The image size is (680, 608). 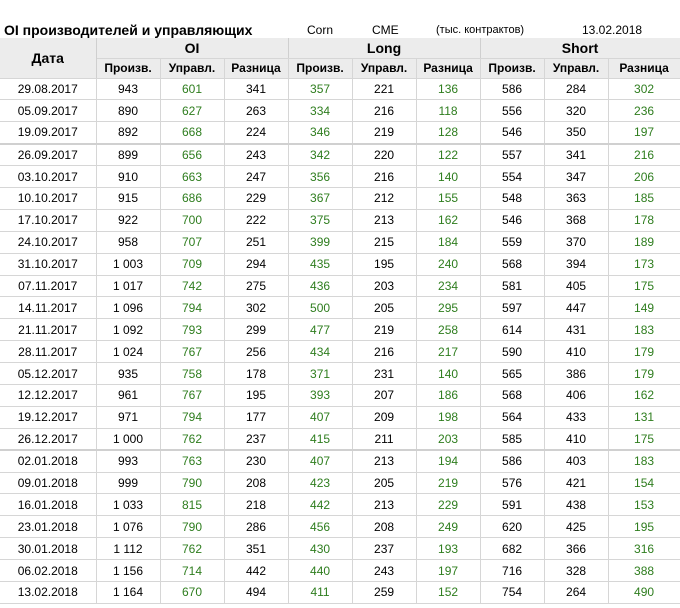 I want to click on row-date-cell: 28.11.2017, so click(x=48, y=352).